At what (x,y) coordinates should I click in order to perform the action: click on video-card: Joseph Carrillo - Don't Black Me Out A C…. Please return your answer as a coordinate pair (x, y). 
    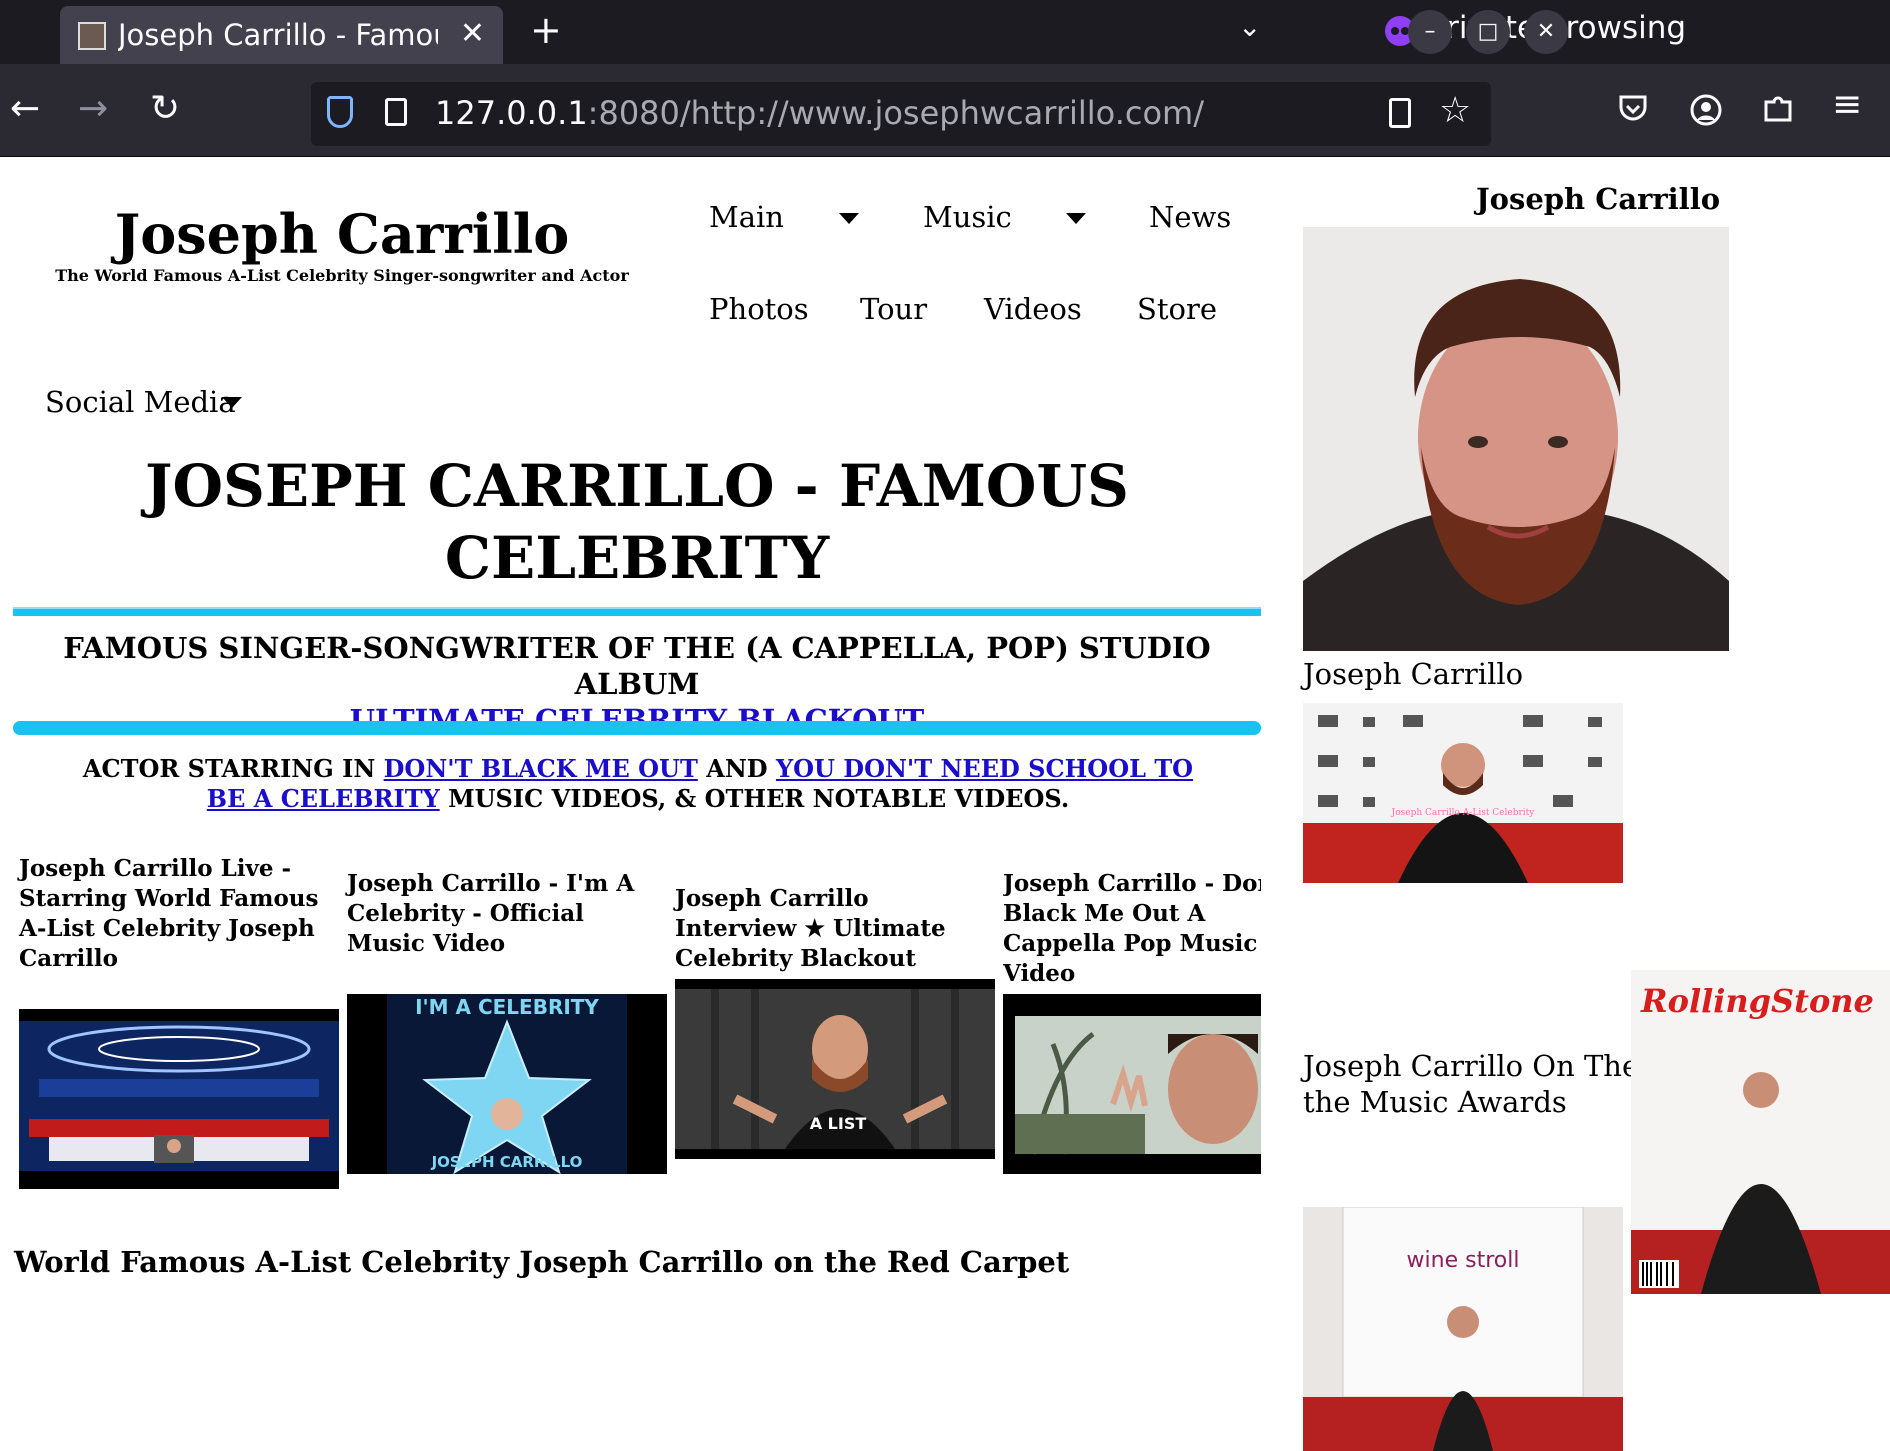
    Looking at the image, I should click on (1132, 929).